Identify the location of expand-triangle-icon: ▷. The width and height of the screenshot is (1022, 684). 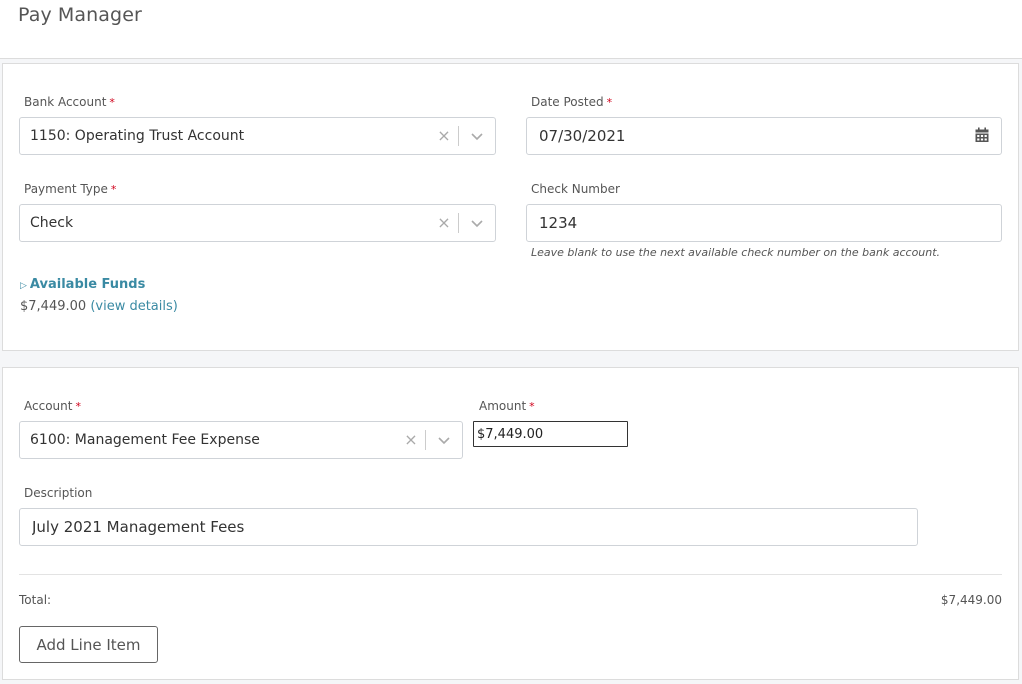
(23, 286).